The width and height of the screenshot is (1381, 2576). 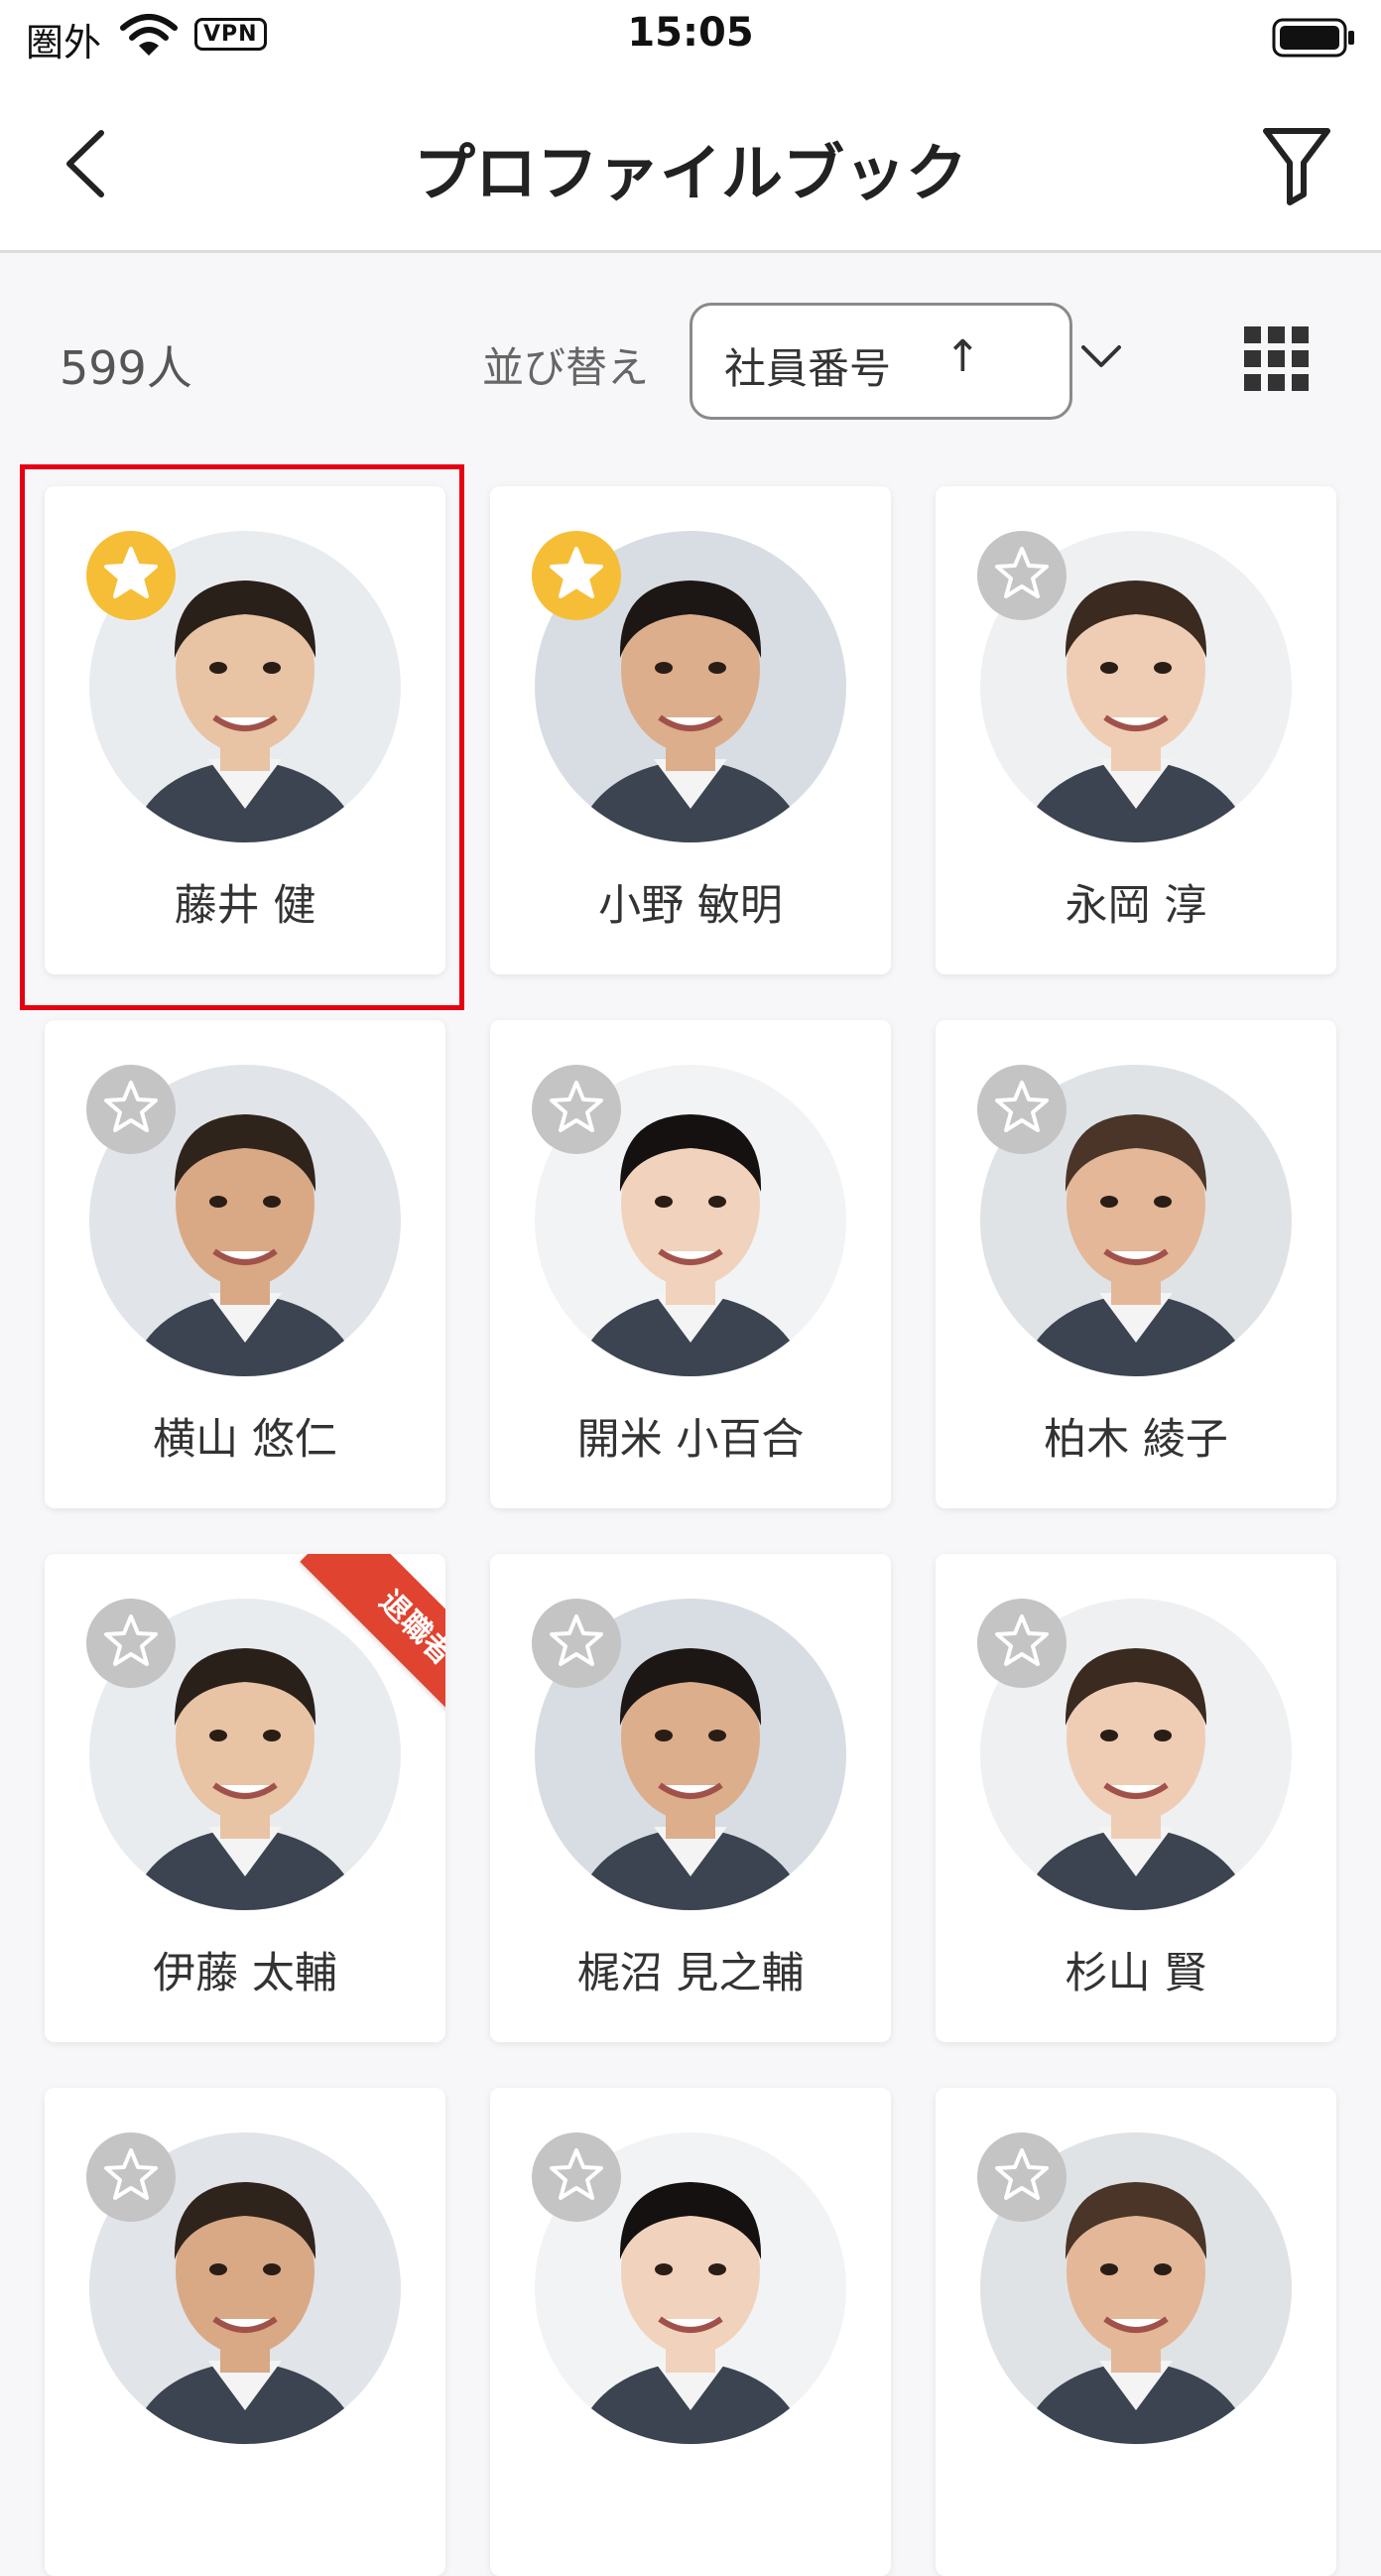 What do you see at coordinates (1136, 1974) in the screenshot?
I see `profile-name: 杉山 賢` at bounding box center [1136, 1974].